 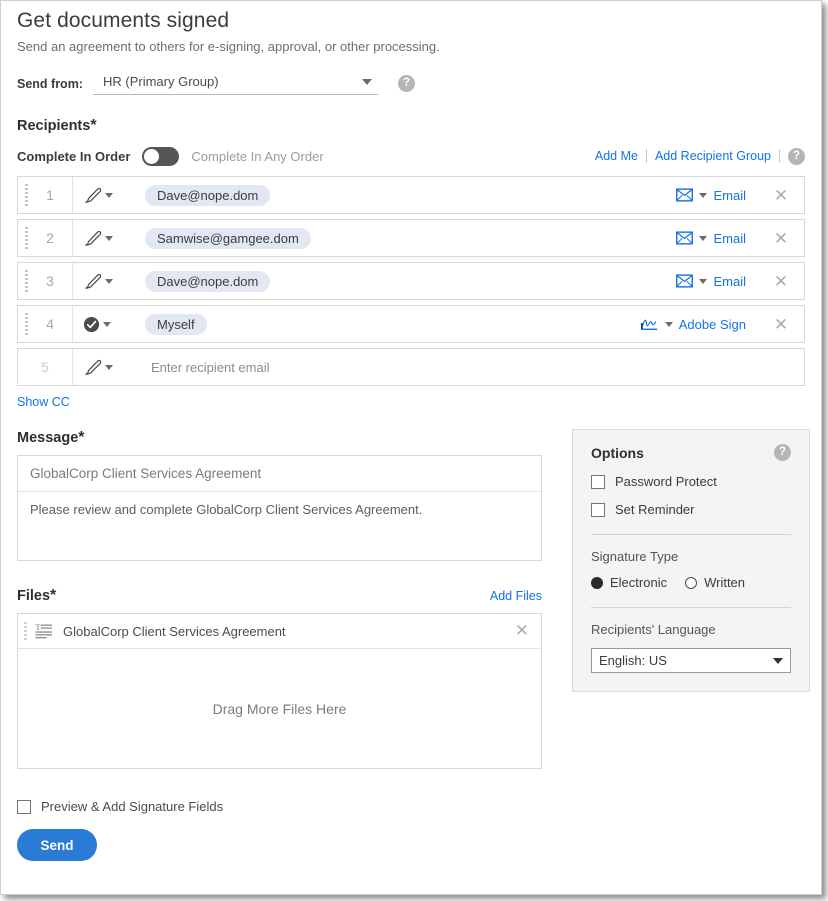 What do you see at coordinates (653, 629) in the screenshot?
I see `recipients-language-label: Recipients' Language` at bounding box center [653, 629].